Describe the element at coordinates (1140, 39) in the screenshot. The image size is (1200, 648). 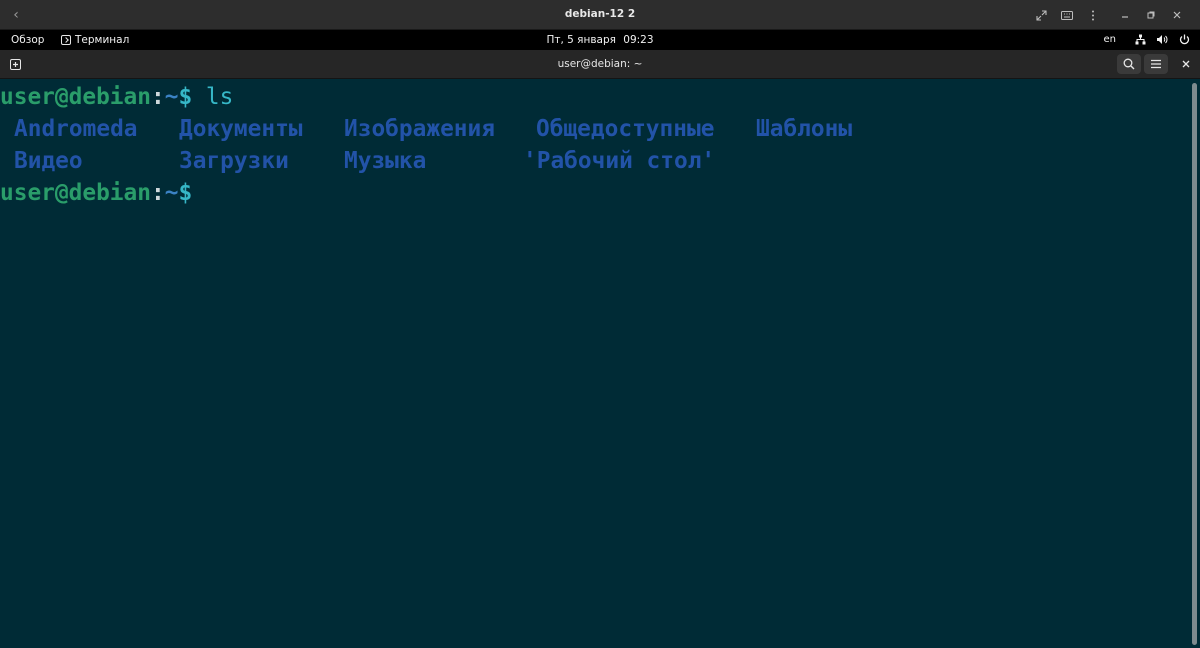
I see `network-icon` at that location.